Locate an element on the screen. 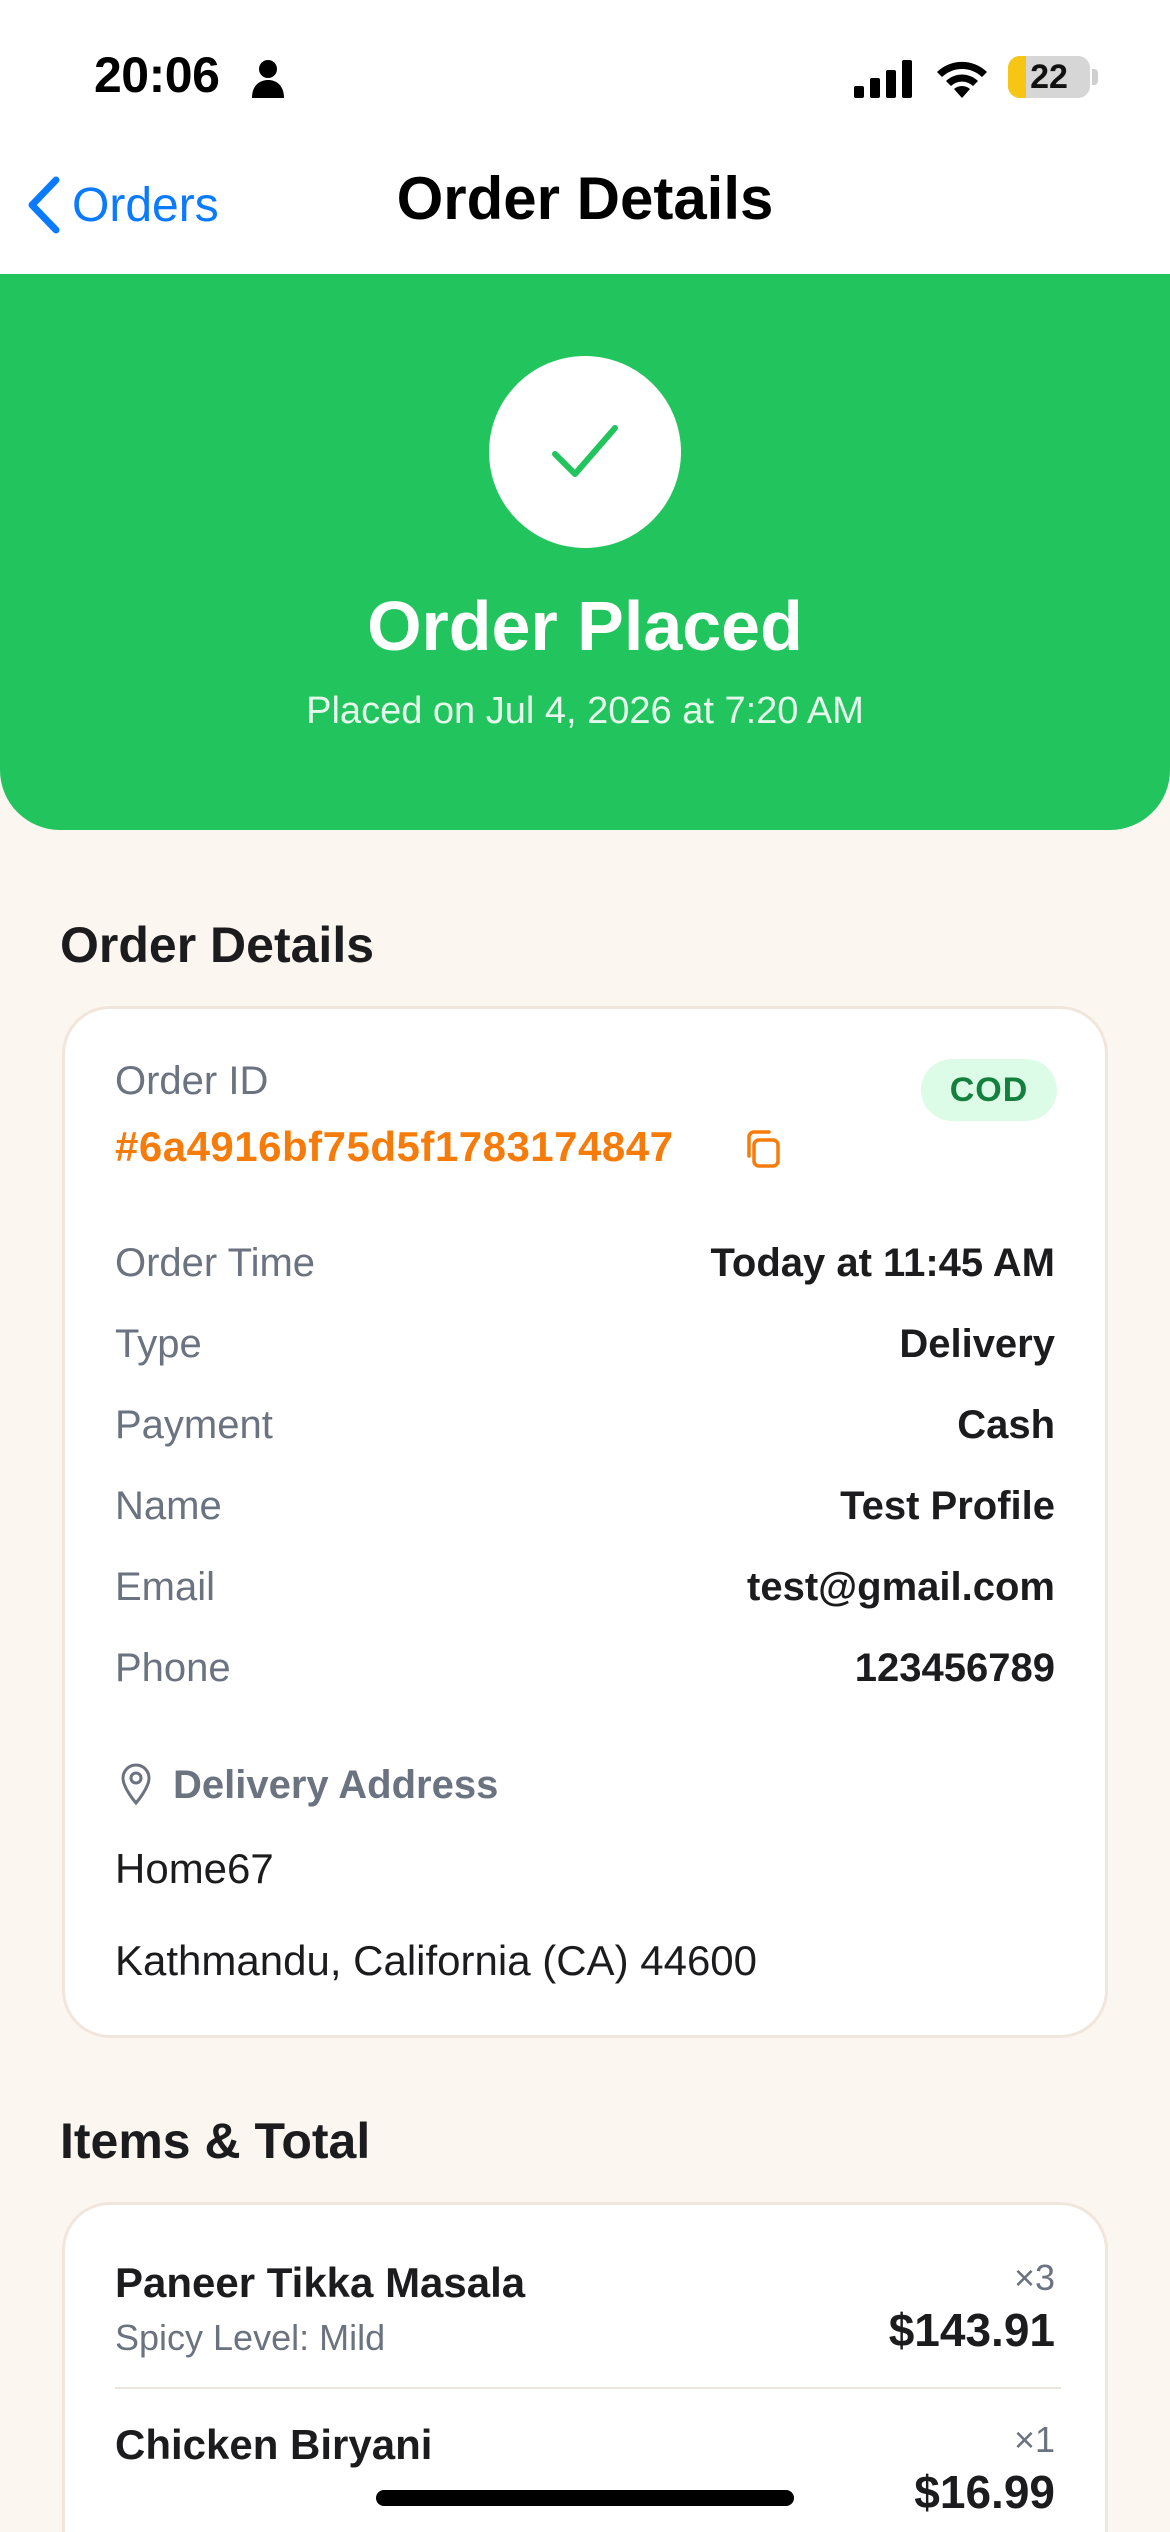 The height and width of the screenshot is (2532, 1170). phone-value: 123456789 is located at coordinates (954, 1668).